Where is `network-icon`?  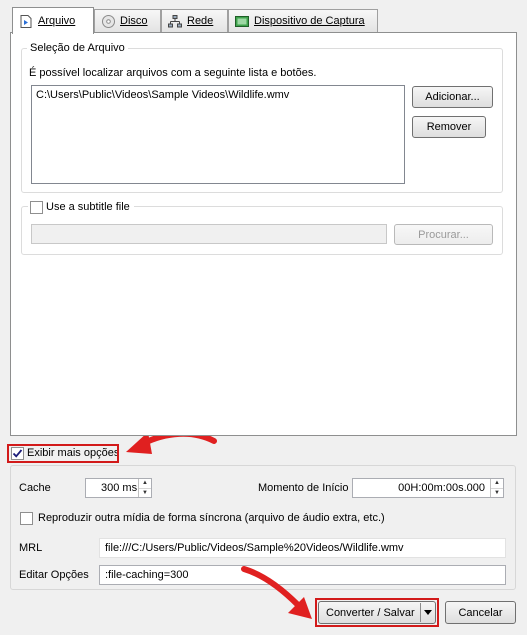
network-icon is located at coordinates (175, 21).